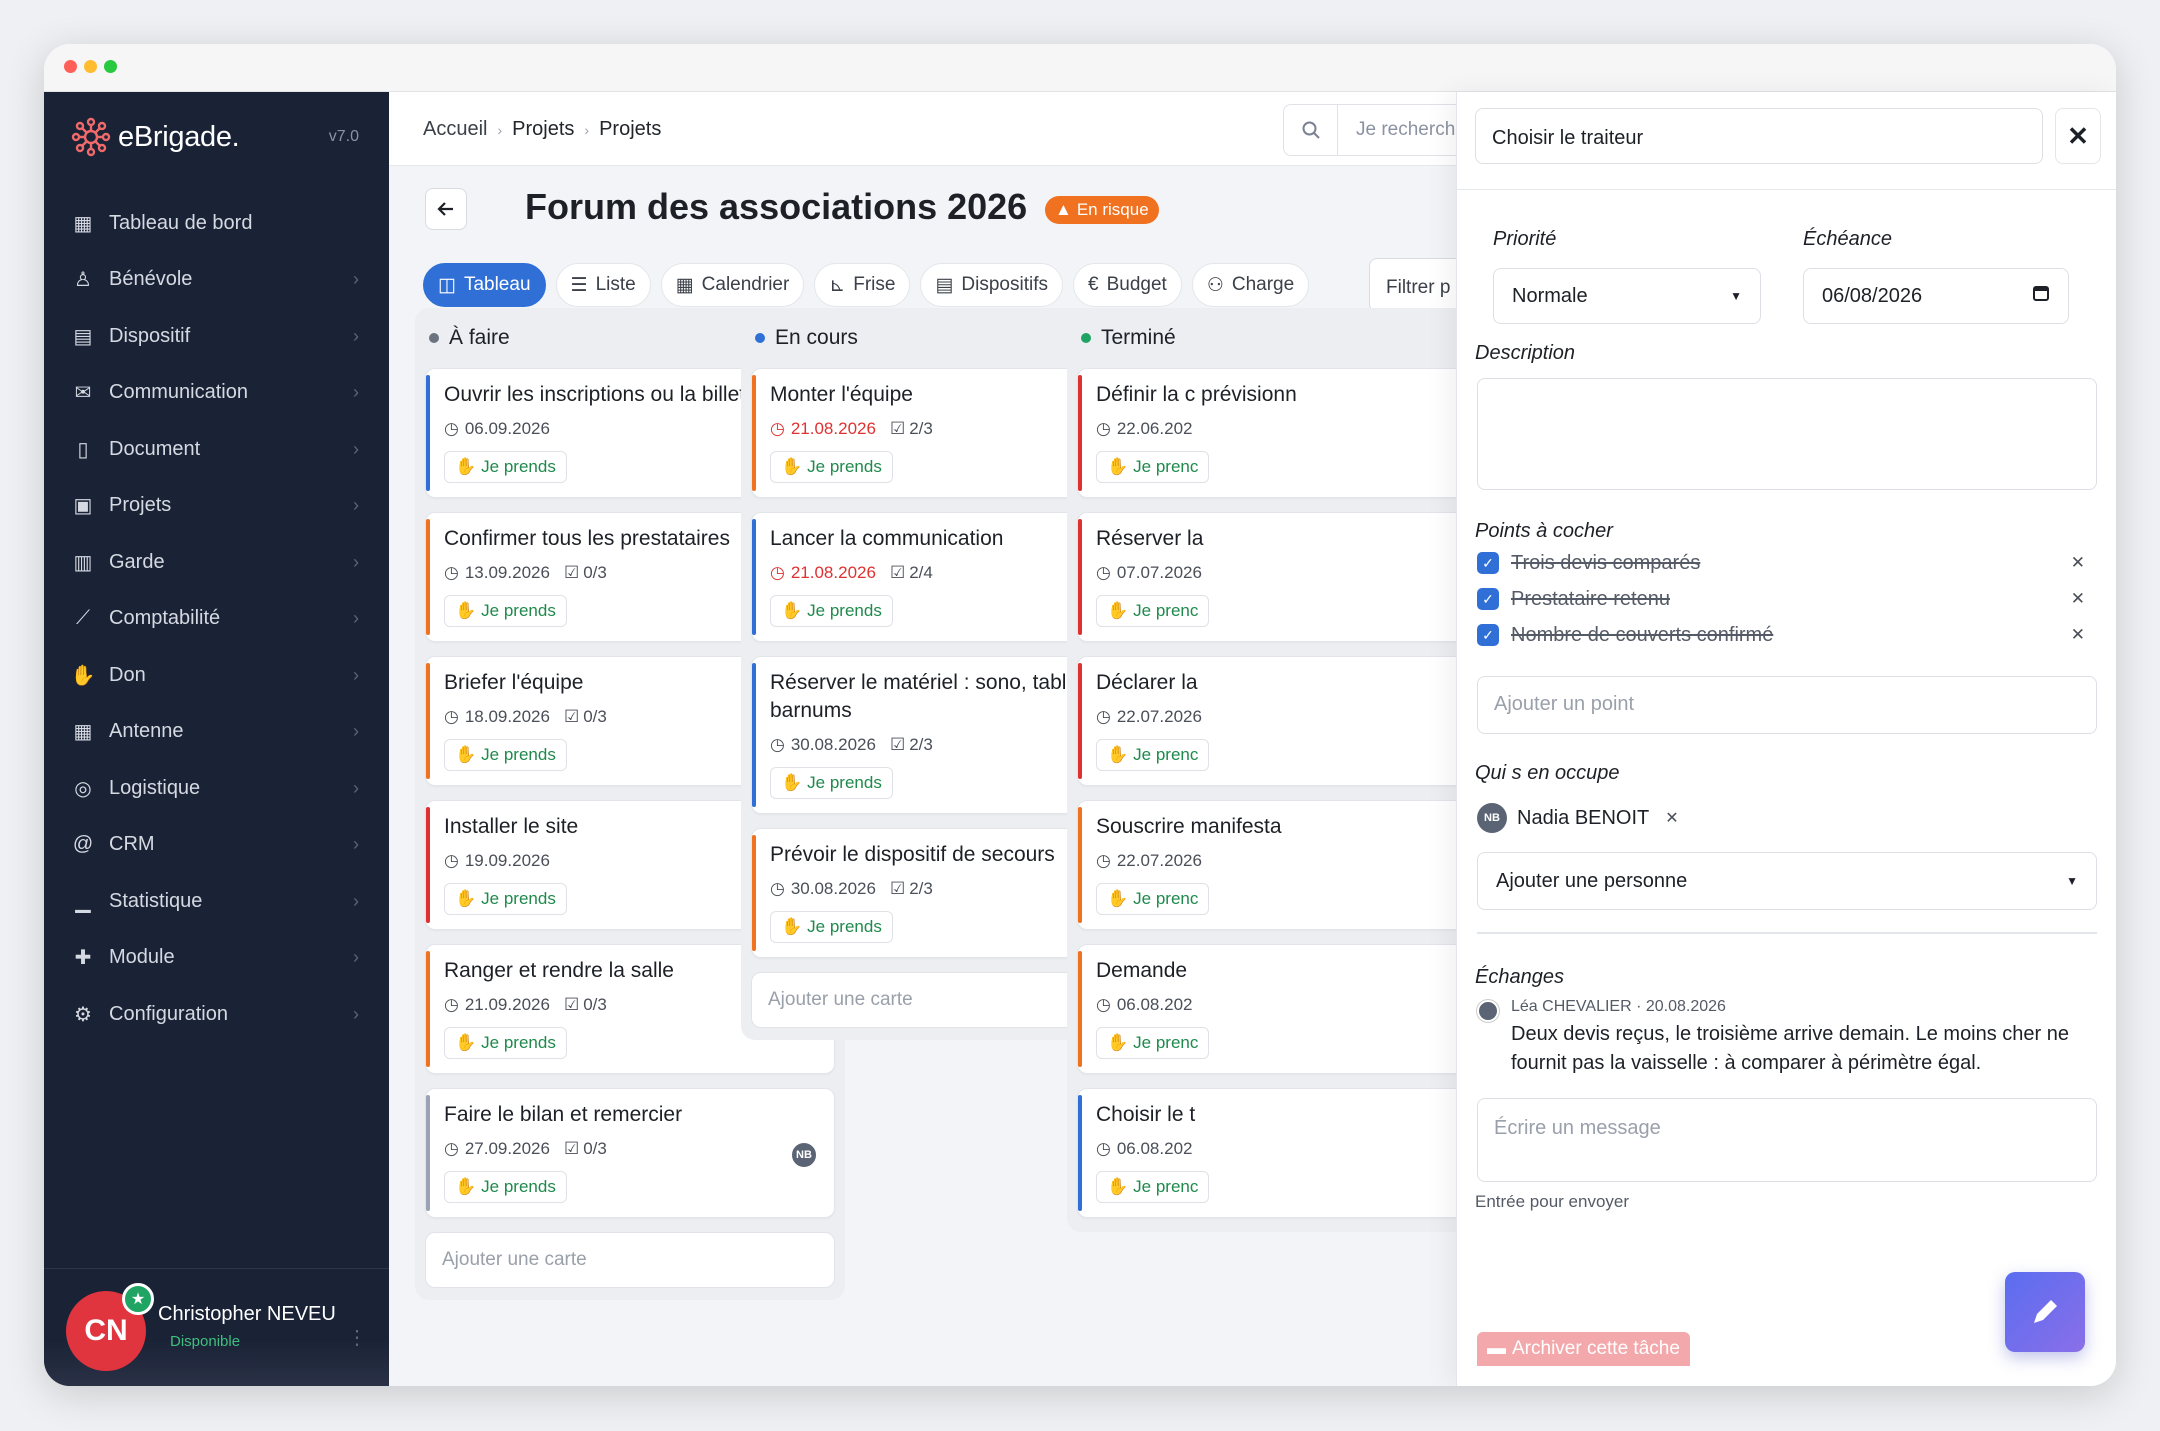 The image size is (2160, 1431). What do you see at coordinates (216, 336) in the screenshot?
I see `sidebar-item-dispositif: ▤ Dispositif ›` at bounding box center [216, 336].